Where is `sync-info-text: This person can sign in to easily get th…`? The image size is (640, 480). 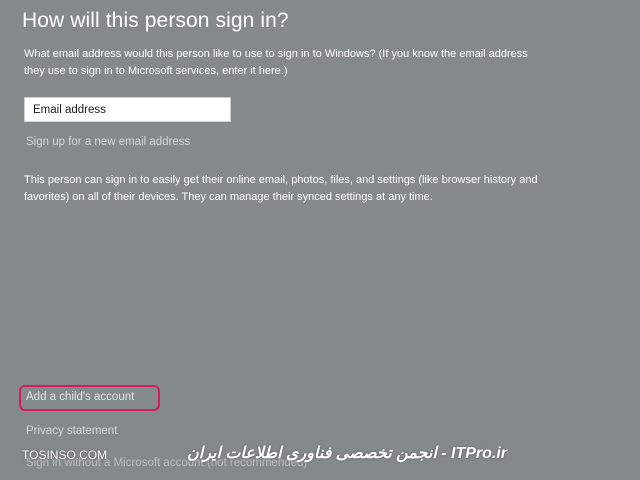 sync-info-text: This person can sign in to easily get th… is located at coordinates (281, 188).